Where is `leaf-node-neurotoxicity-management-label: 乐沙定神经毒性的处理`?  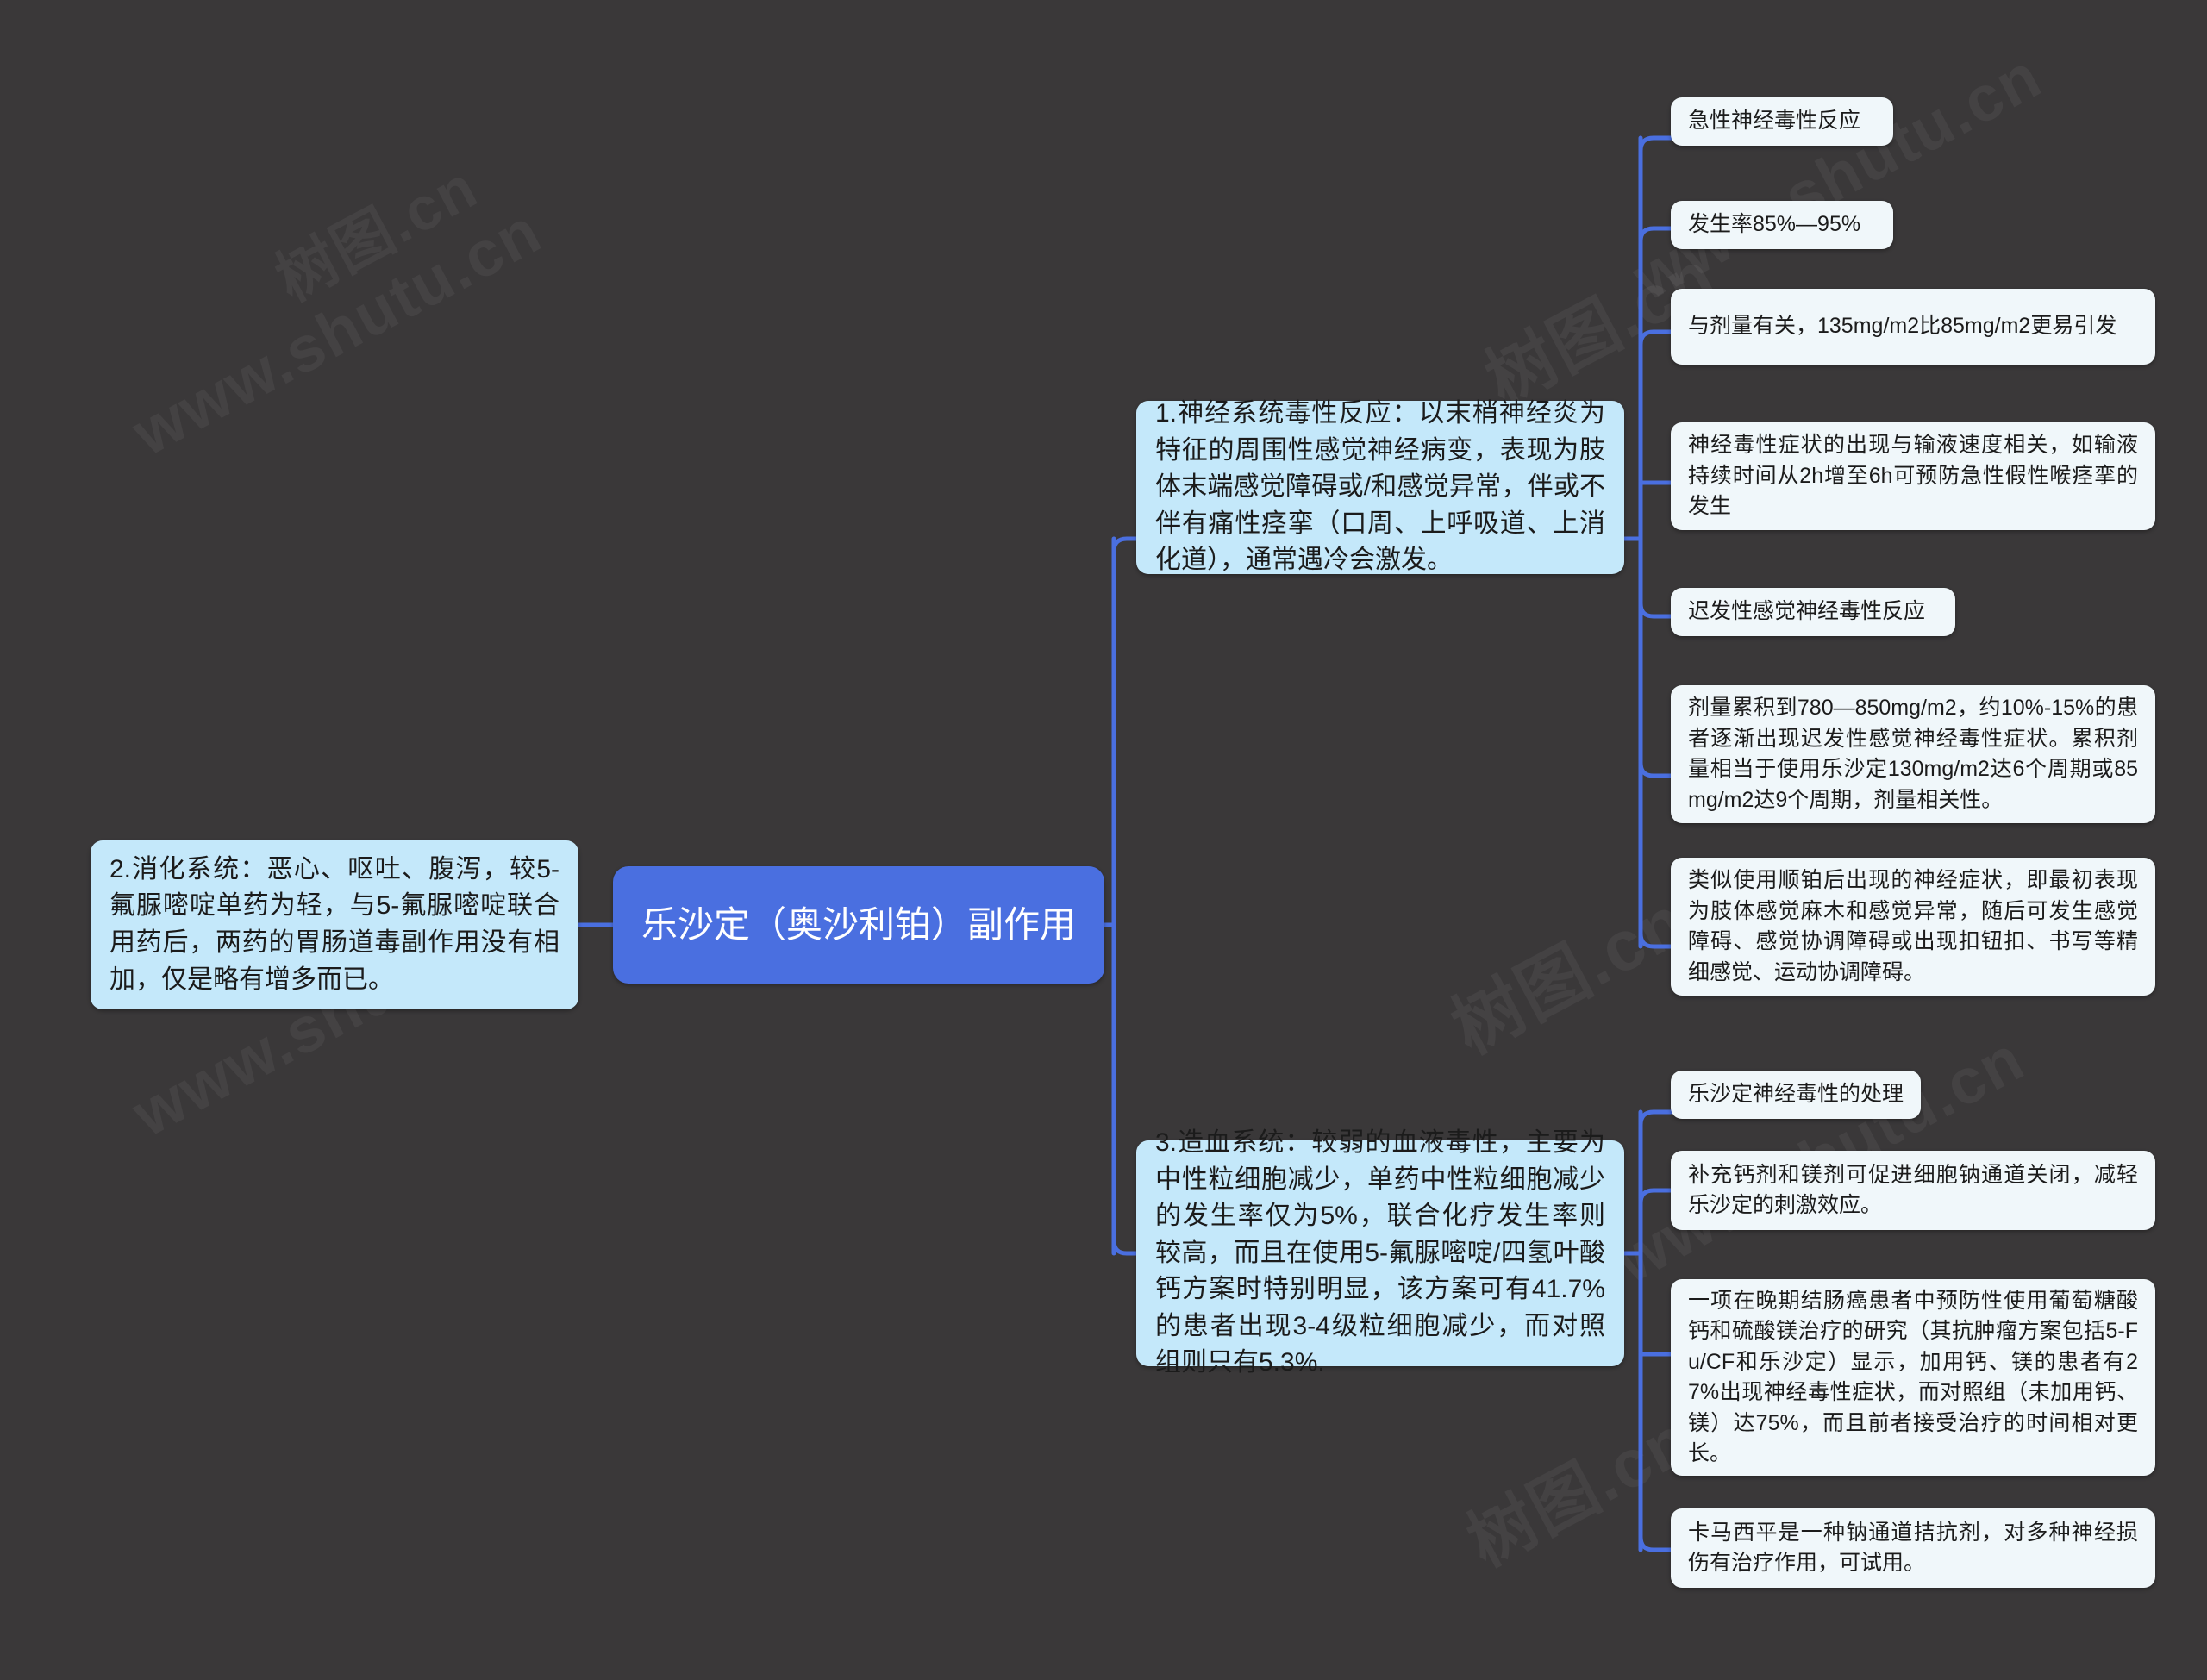
leaf-node-neurotoxicity-management-label: 乐沙定神经毒性的处理 is located at coordinates (1796, 1094).